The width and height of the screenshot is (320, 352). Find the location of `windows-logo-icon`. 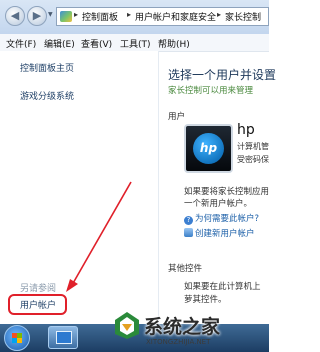

windows-logo-icon is located at coordinates (17, 338).